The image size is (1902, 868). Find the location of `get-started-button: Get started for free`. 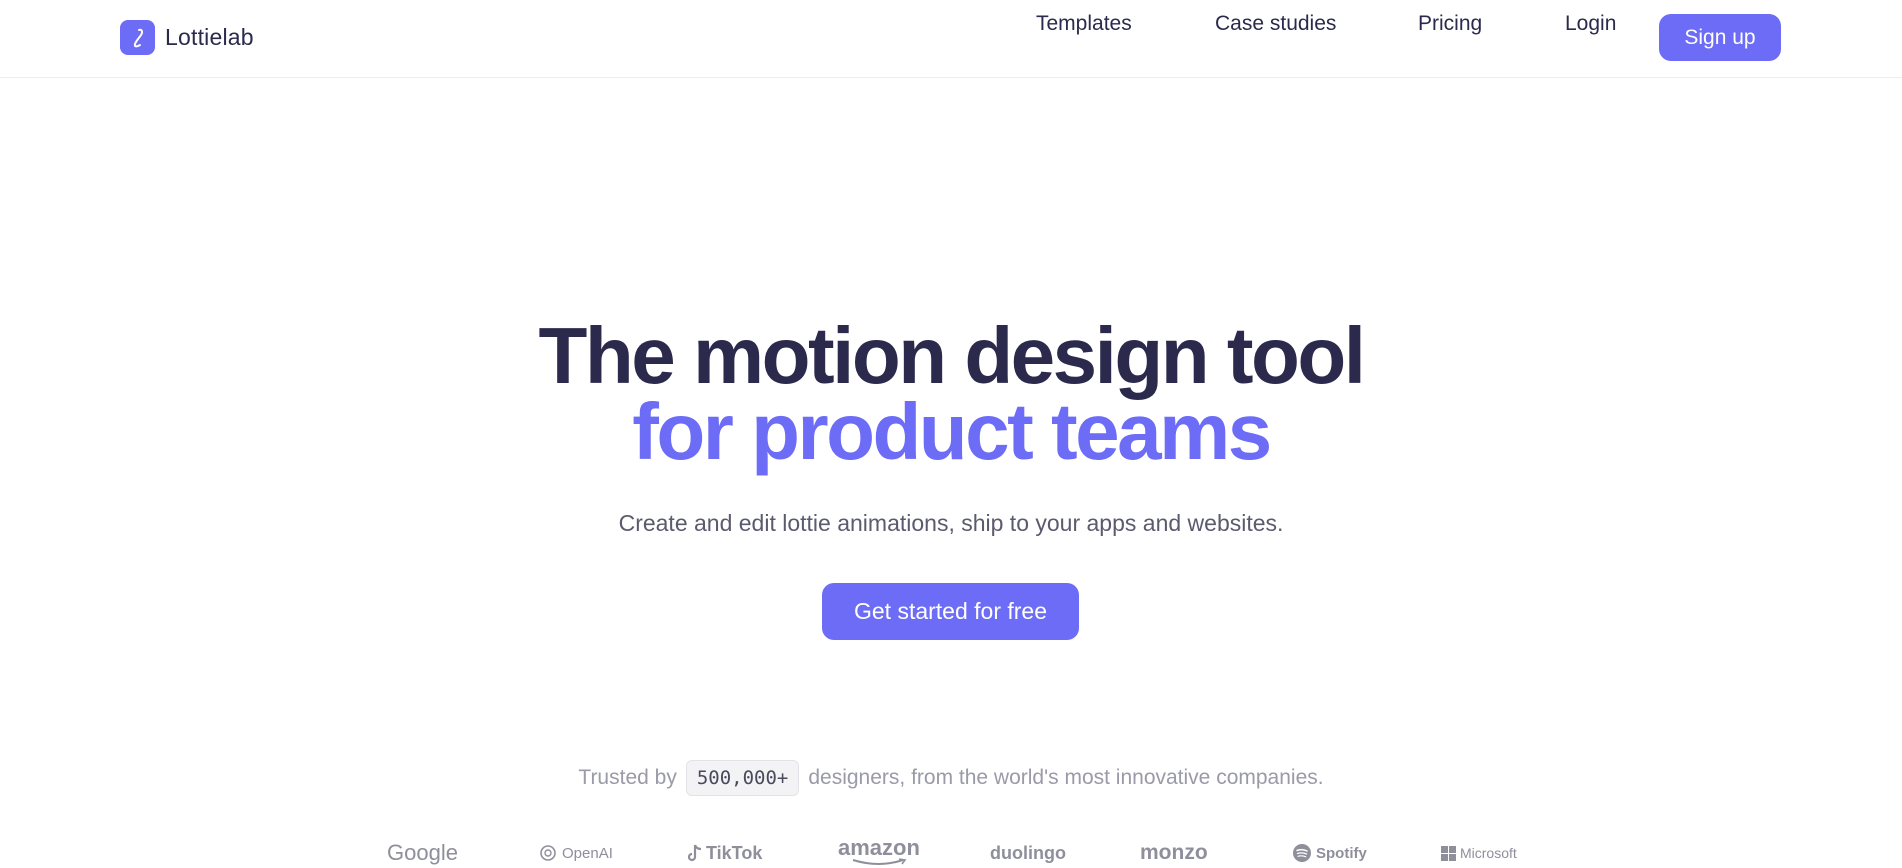

get-started-button: Get started for free is located at coordinates (950, 611).